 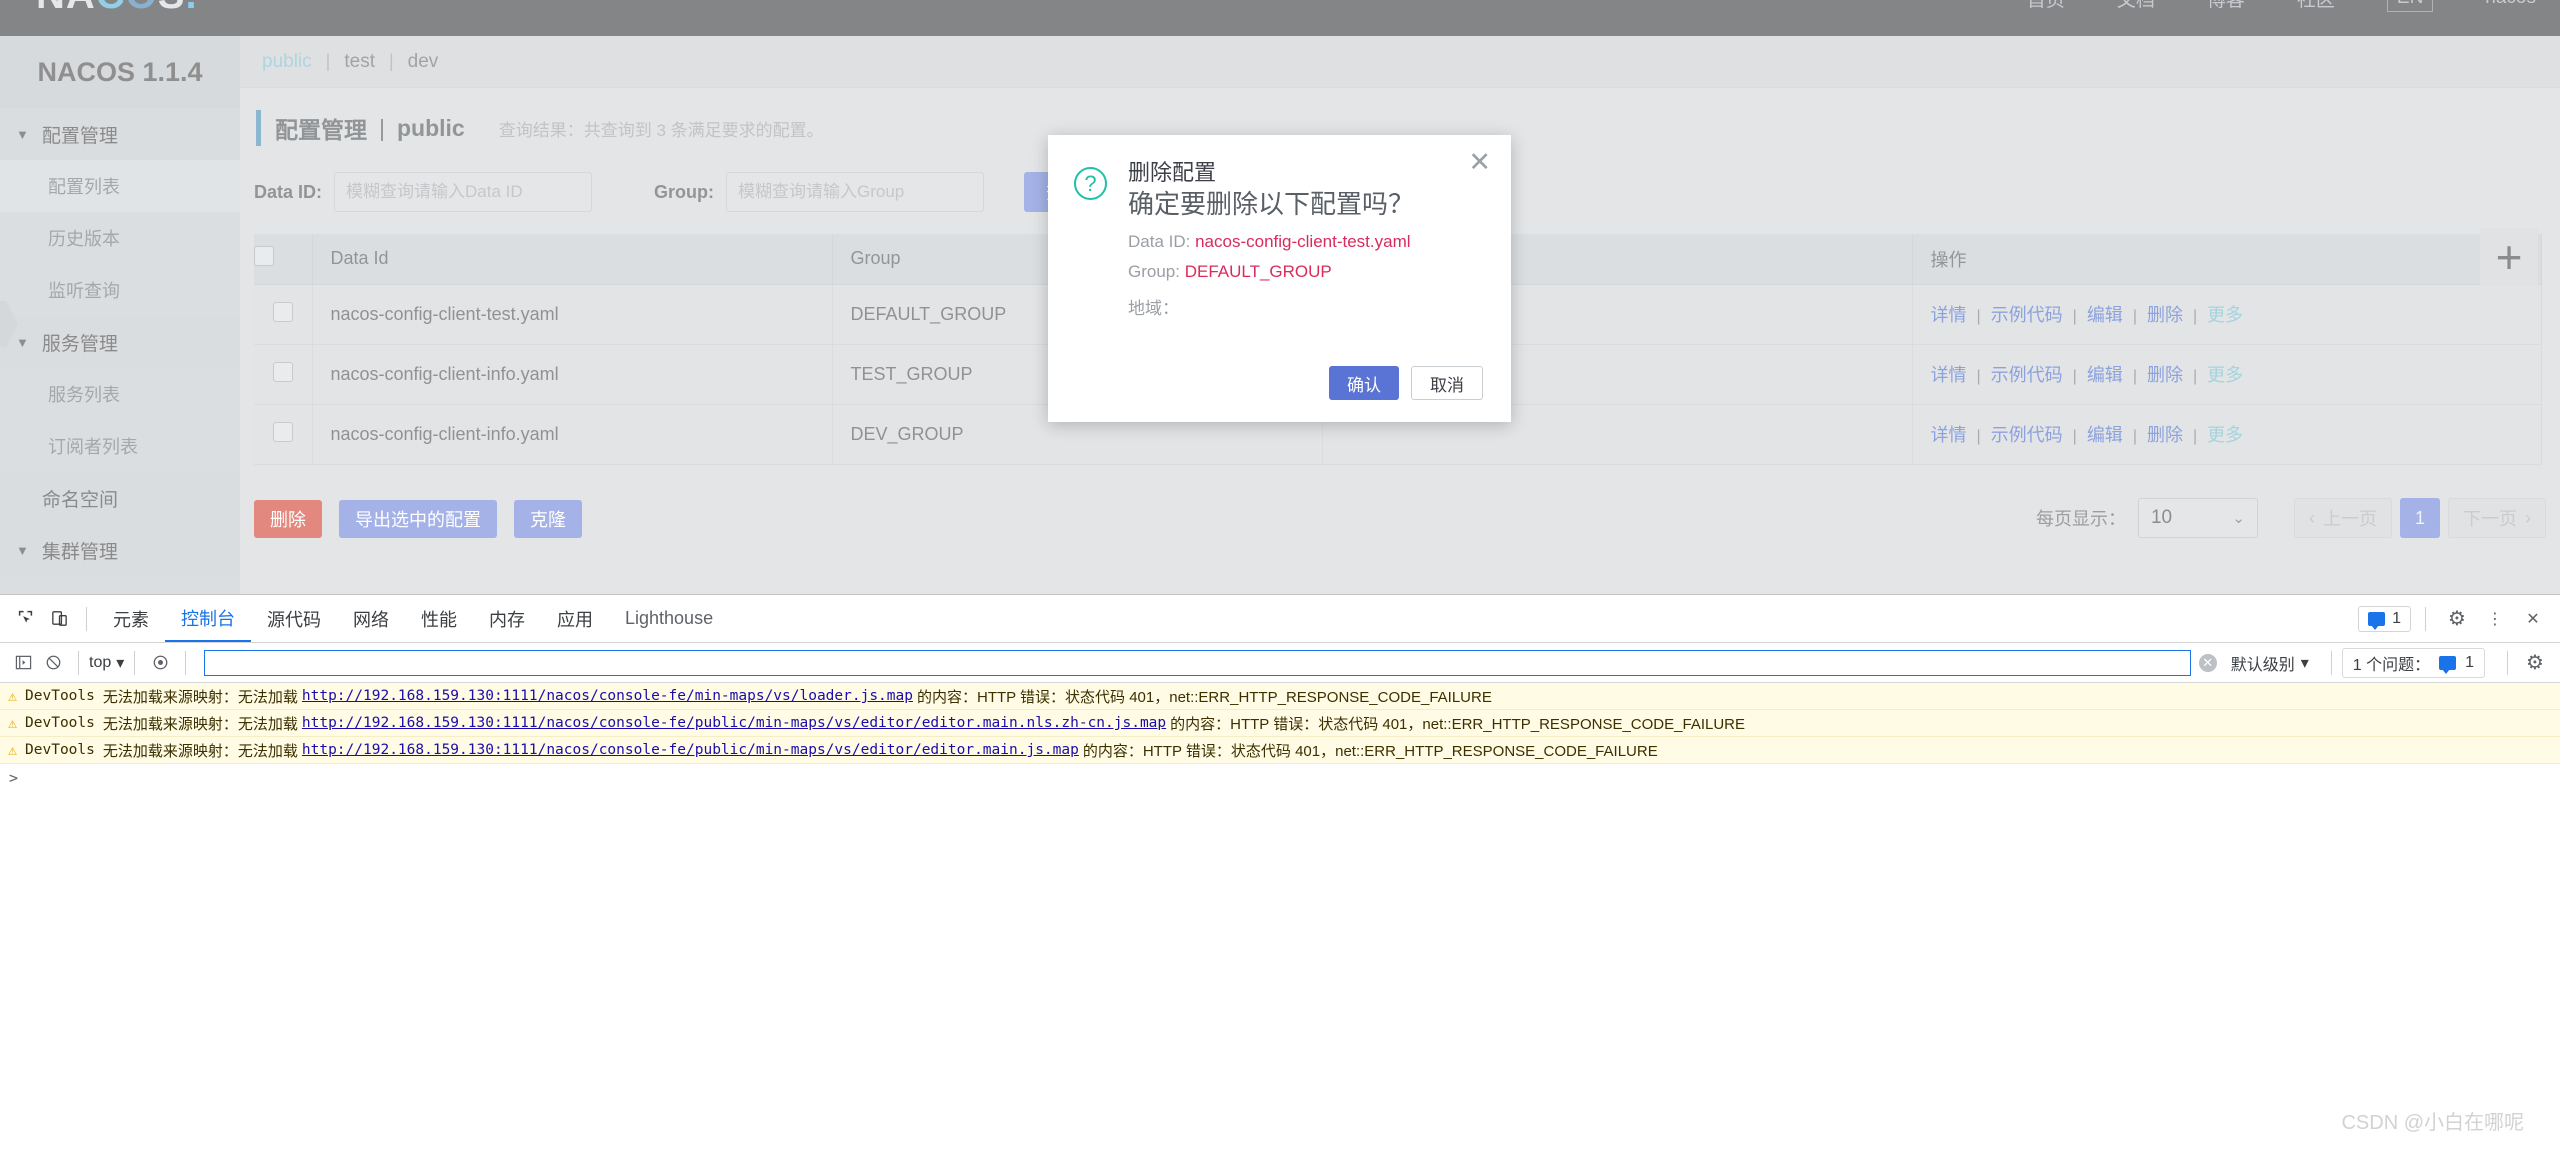 What do you see at coordinates (507, 619) in the screenshot?
I see `tab-memory: 内存` at bounding box center [507, 619].